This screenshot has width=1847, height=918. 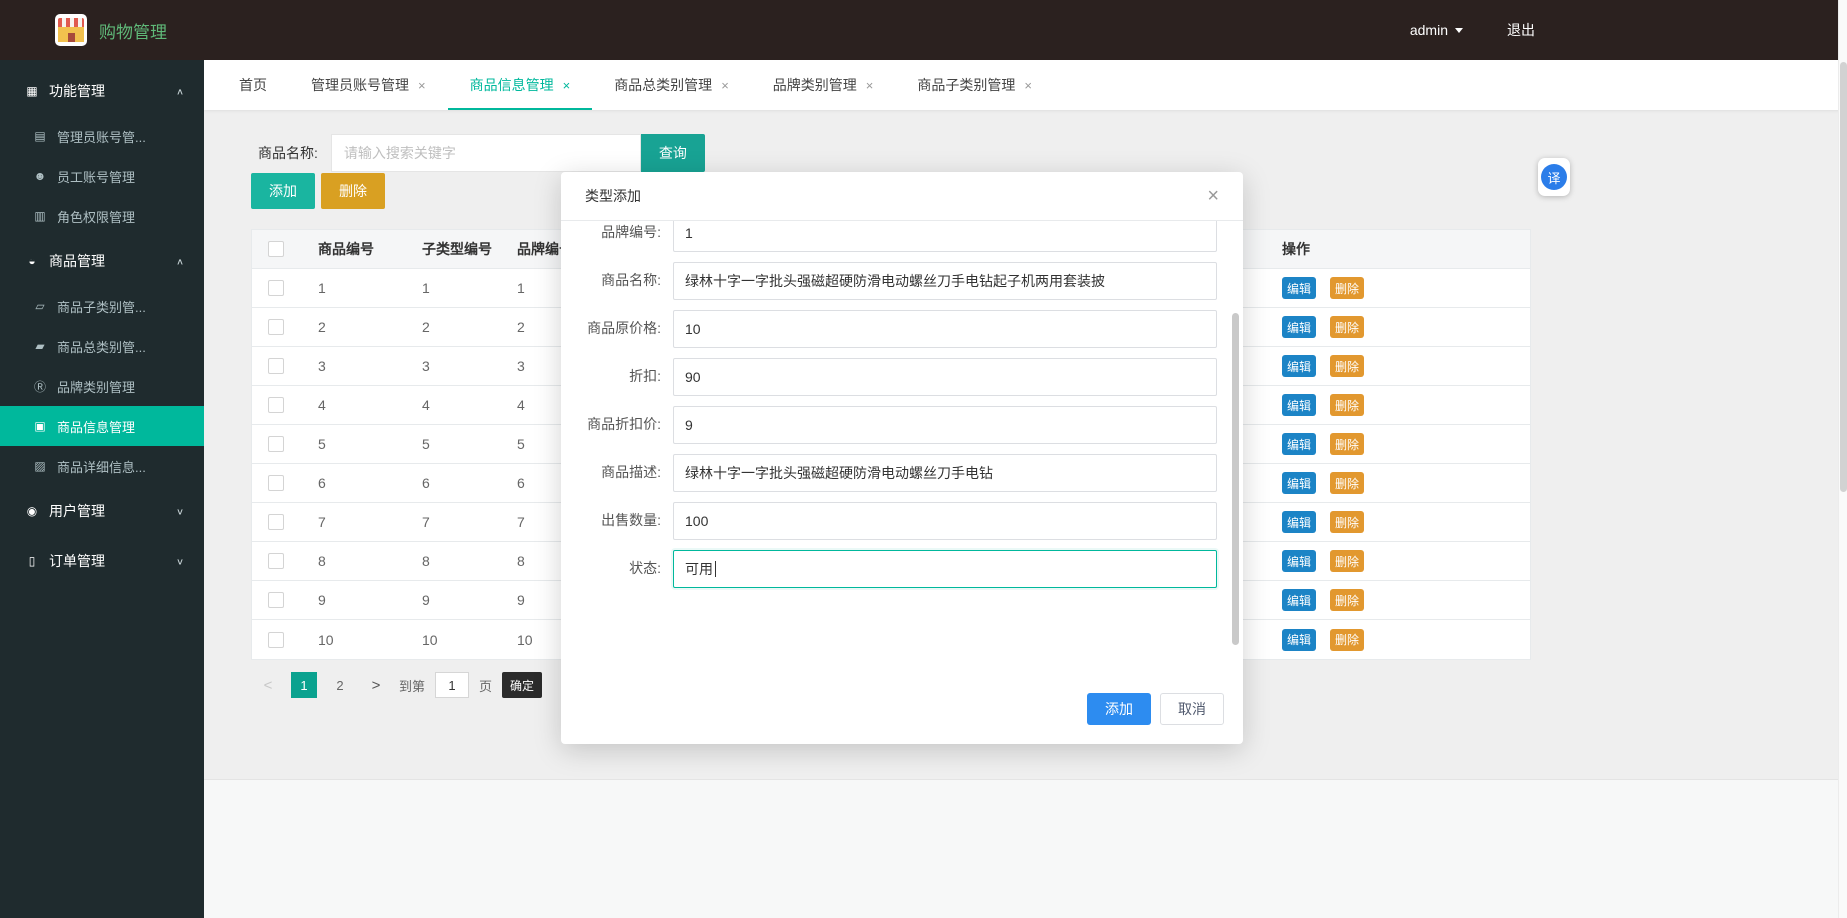 I want to click on accounts-icon: ▤, so click(x=40, y=136).